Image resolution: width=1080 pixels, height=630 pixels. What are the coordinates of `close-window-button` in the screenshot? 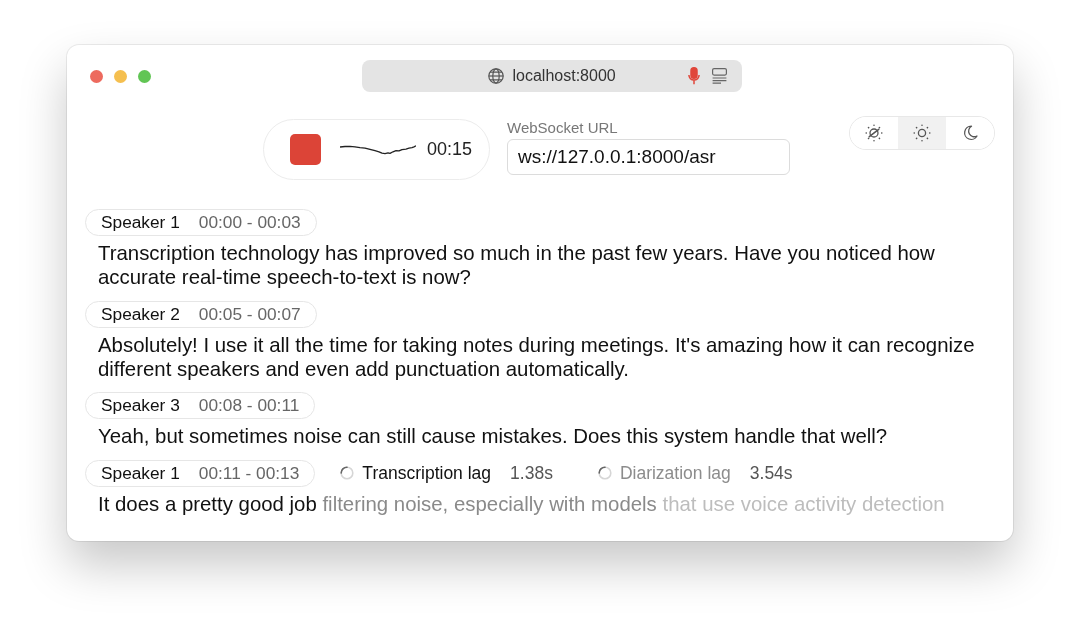 It's located at (96, 76).